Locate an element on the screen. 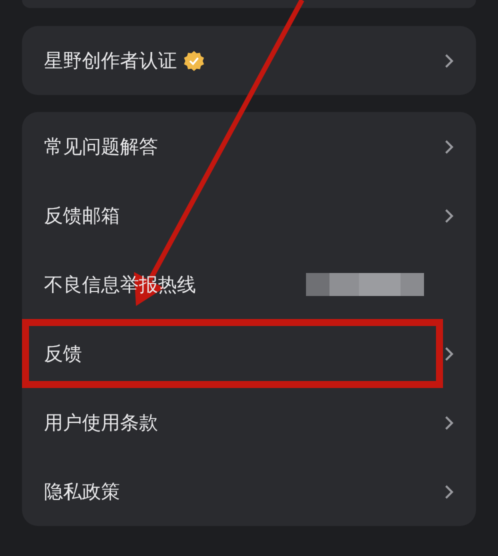 This screenshot has width=498, height=556. settings-item: 反馈邮箱 is located at coordinates (249, 215).